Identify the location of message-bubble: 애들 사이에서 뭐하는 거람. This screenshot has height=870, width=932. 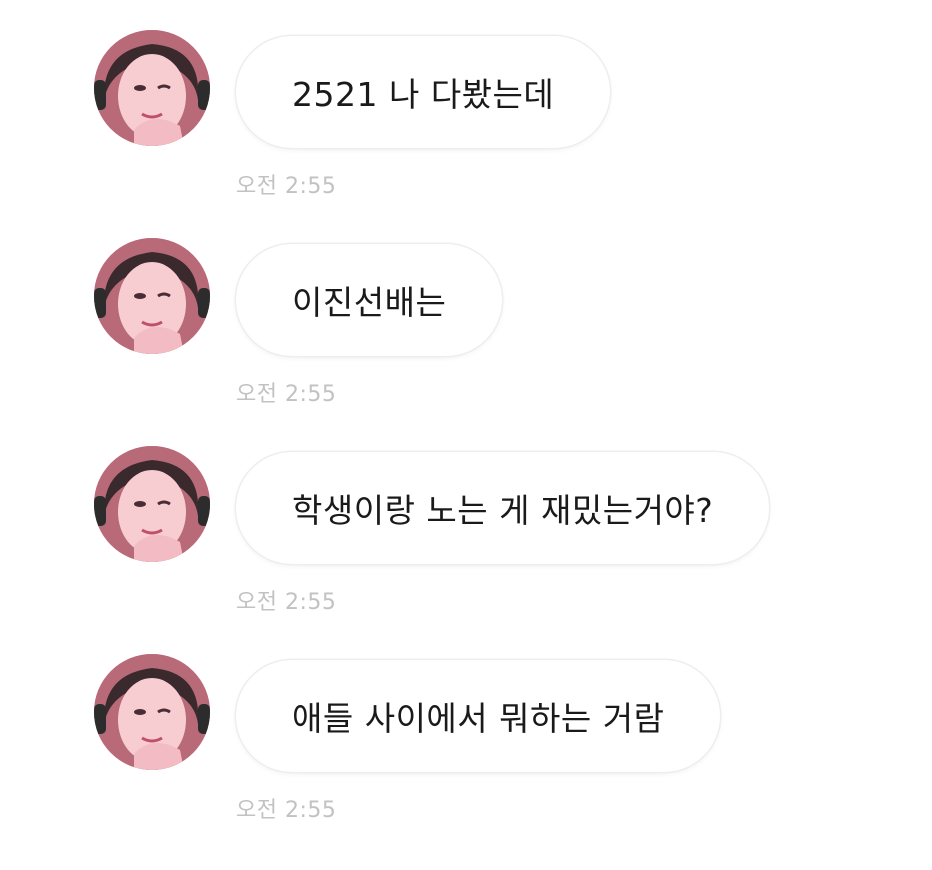
(478, 716).